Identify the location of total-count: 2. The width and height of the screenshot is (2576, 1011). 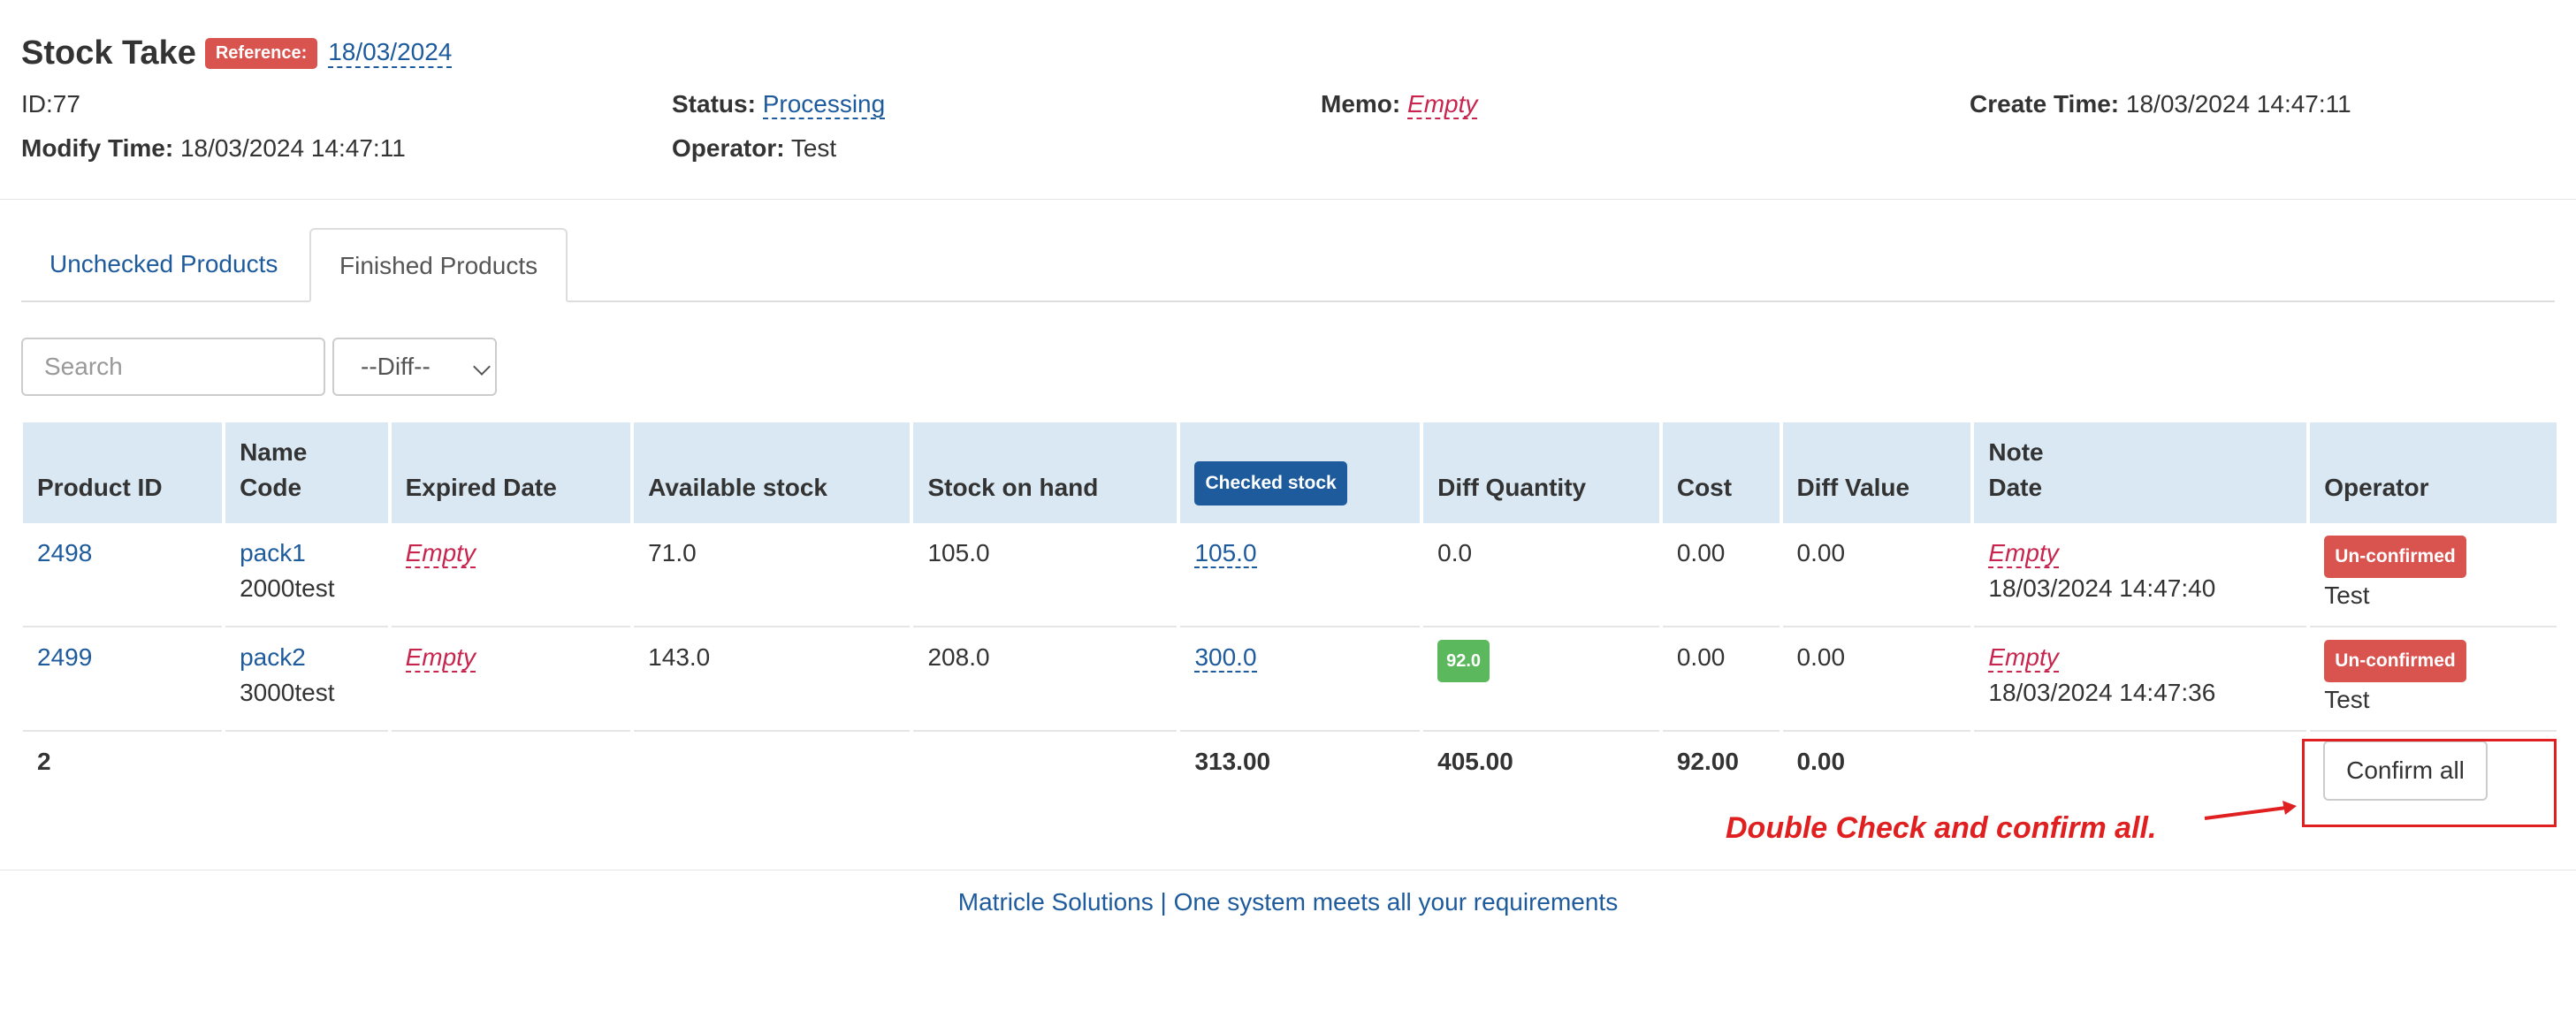
(44, 762).